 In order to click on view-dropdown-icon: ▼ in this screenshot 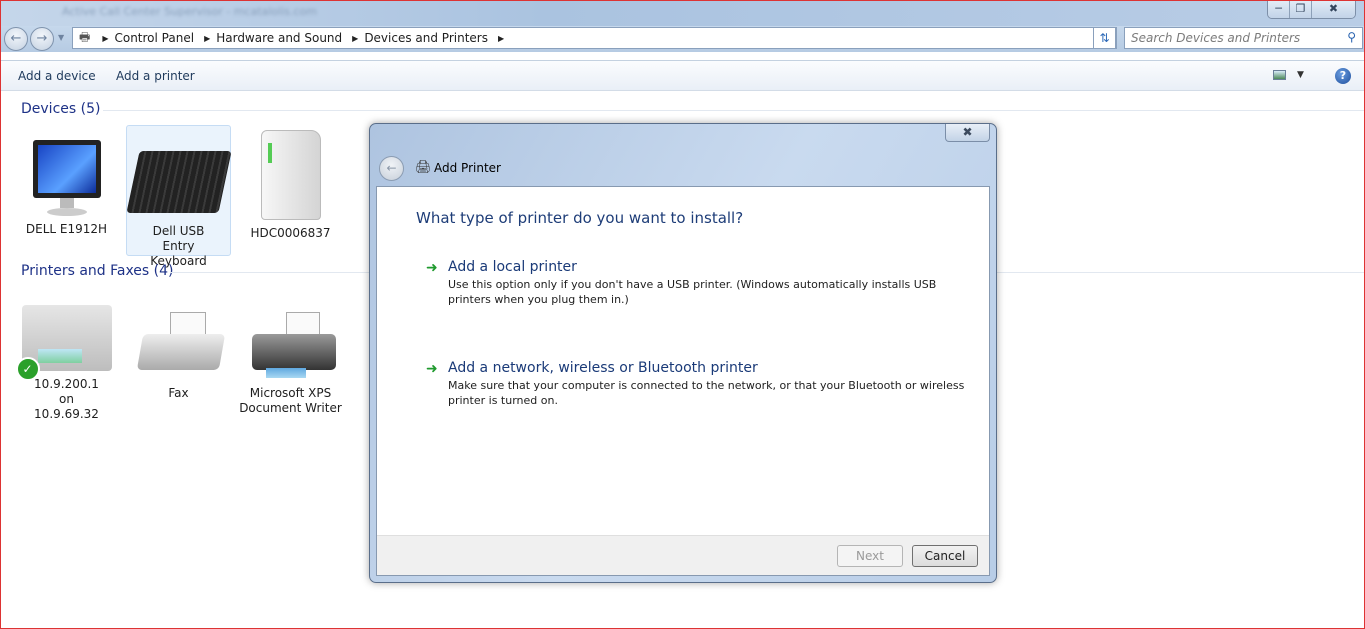, I will do `click(1300, 75)`.